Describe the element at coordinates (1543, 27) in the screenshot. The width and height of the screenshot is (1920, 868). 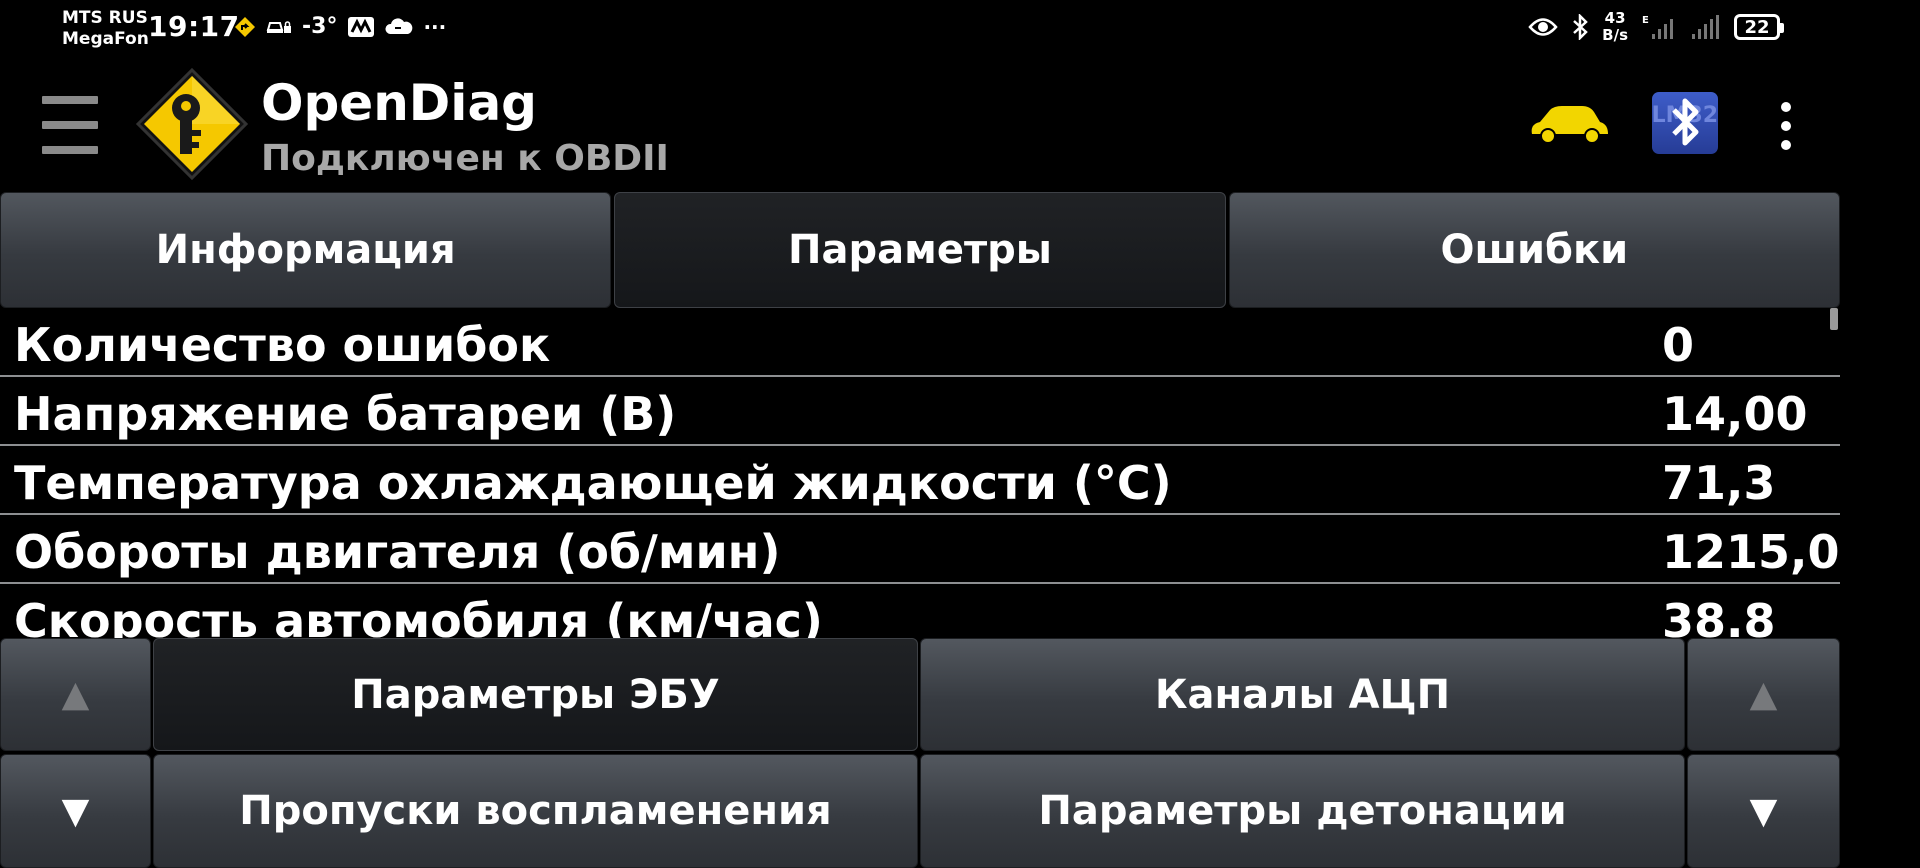
I see `eye-icon` at that location.